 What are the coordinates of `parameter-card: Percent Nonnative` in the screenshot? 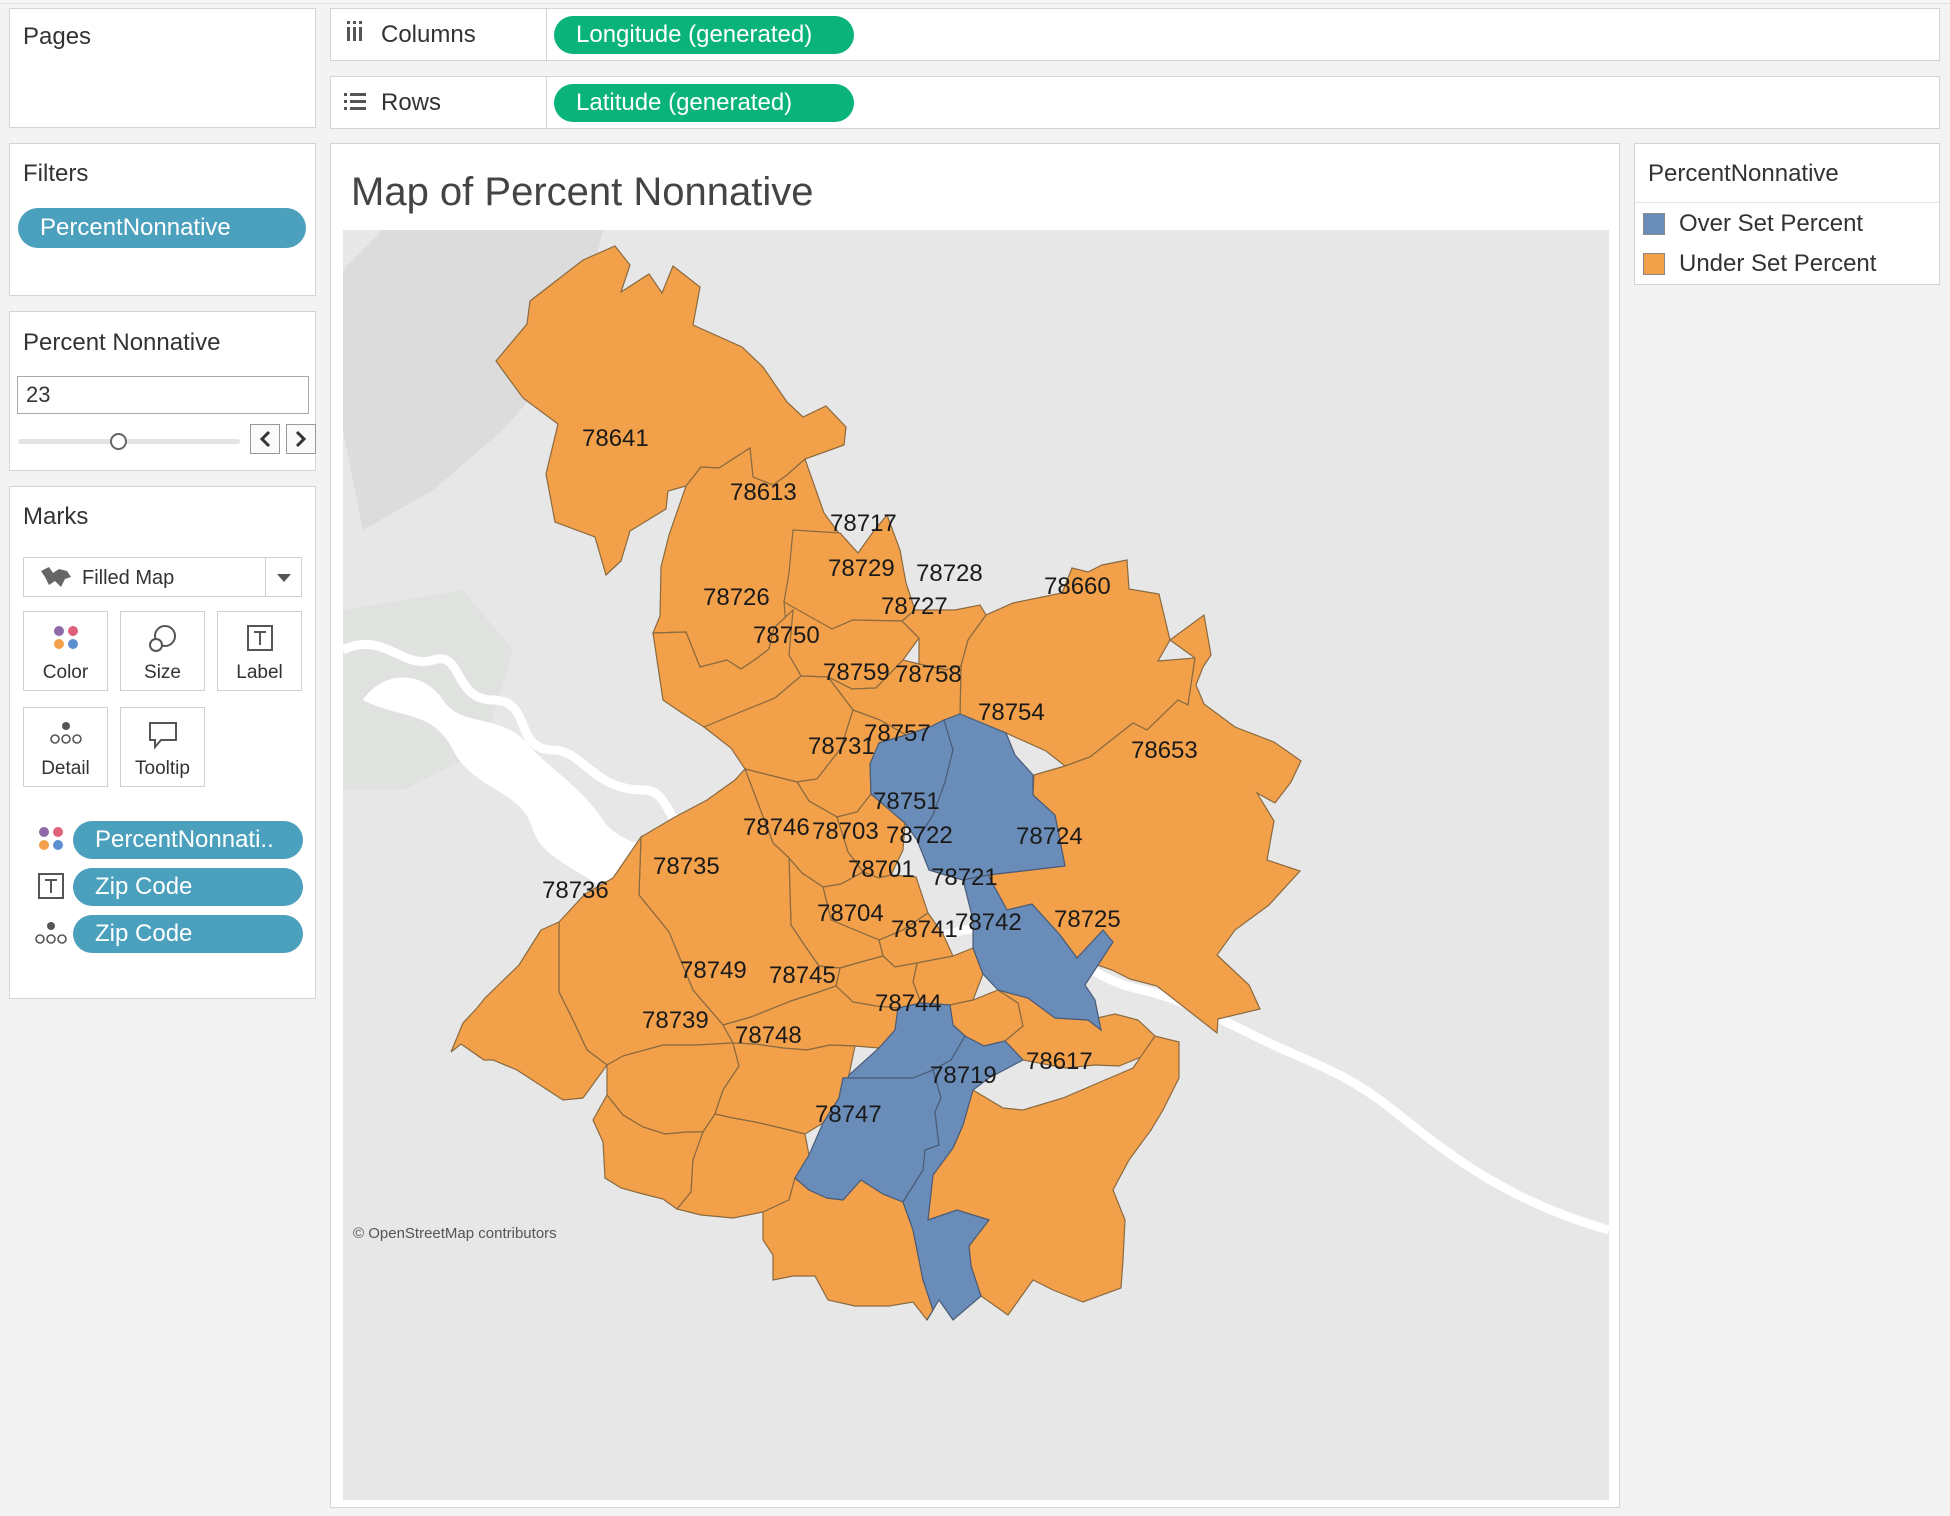 It's located at (162, 391).